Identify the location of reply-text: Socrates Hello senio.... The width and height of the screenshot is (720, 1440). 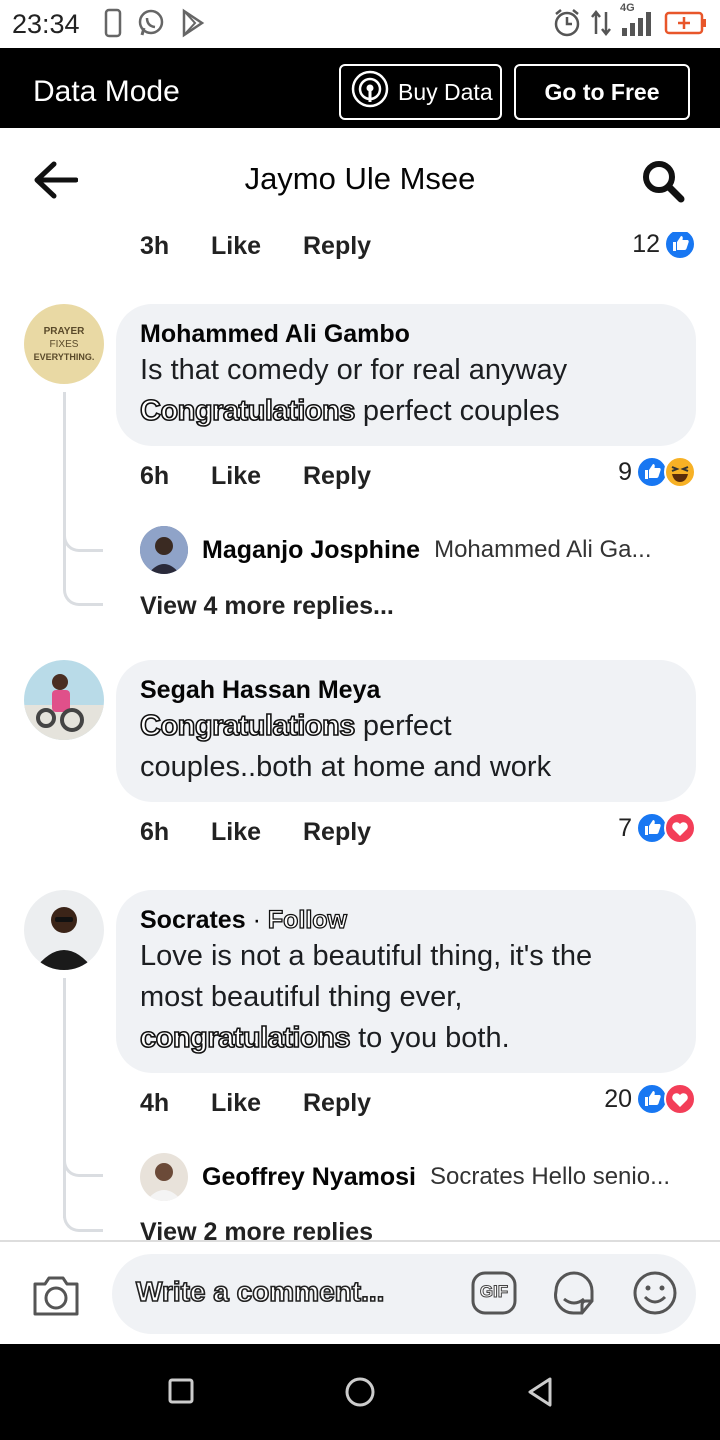
(550, 1176).